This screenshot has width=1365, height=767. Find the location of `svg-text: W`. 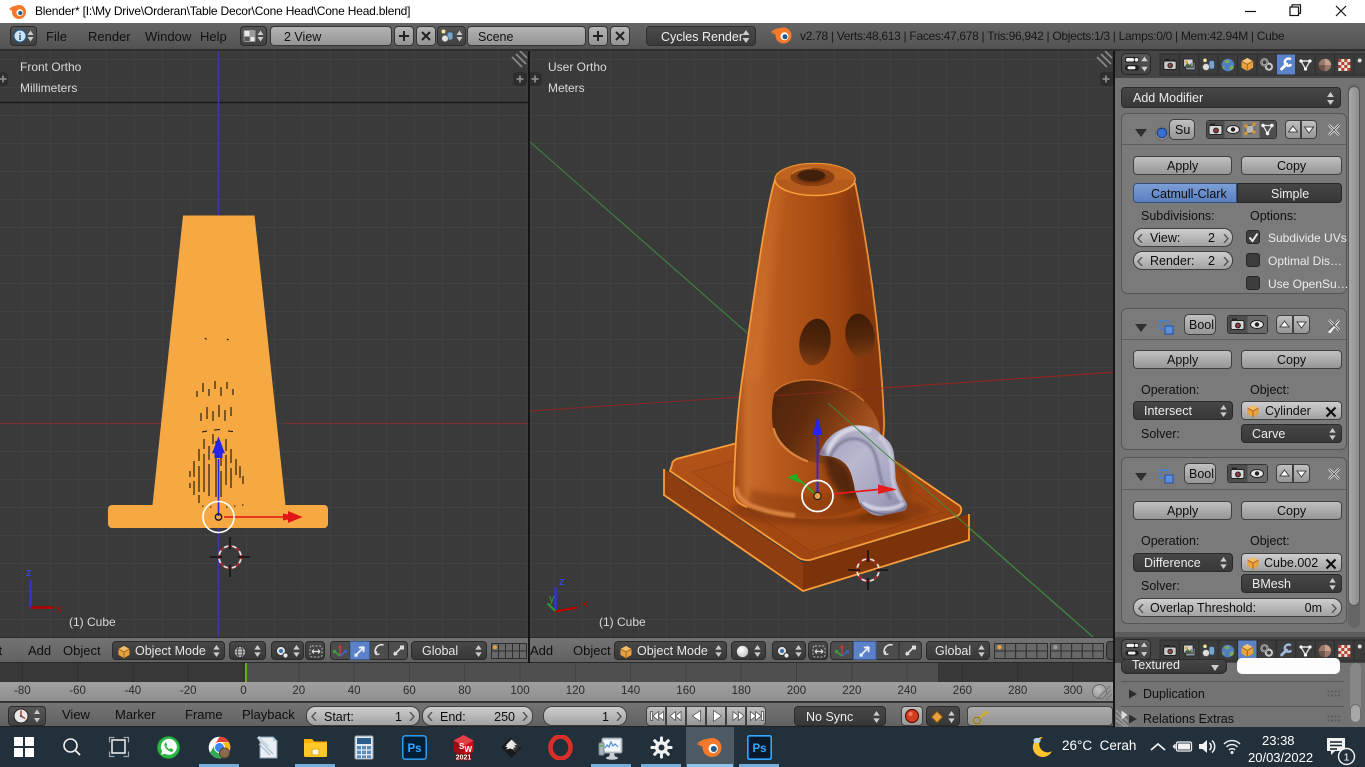

svg-text: W is located at coordinates (469, 749).